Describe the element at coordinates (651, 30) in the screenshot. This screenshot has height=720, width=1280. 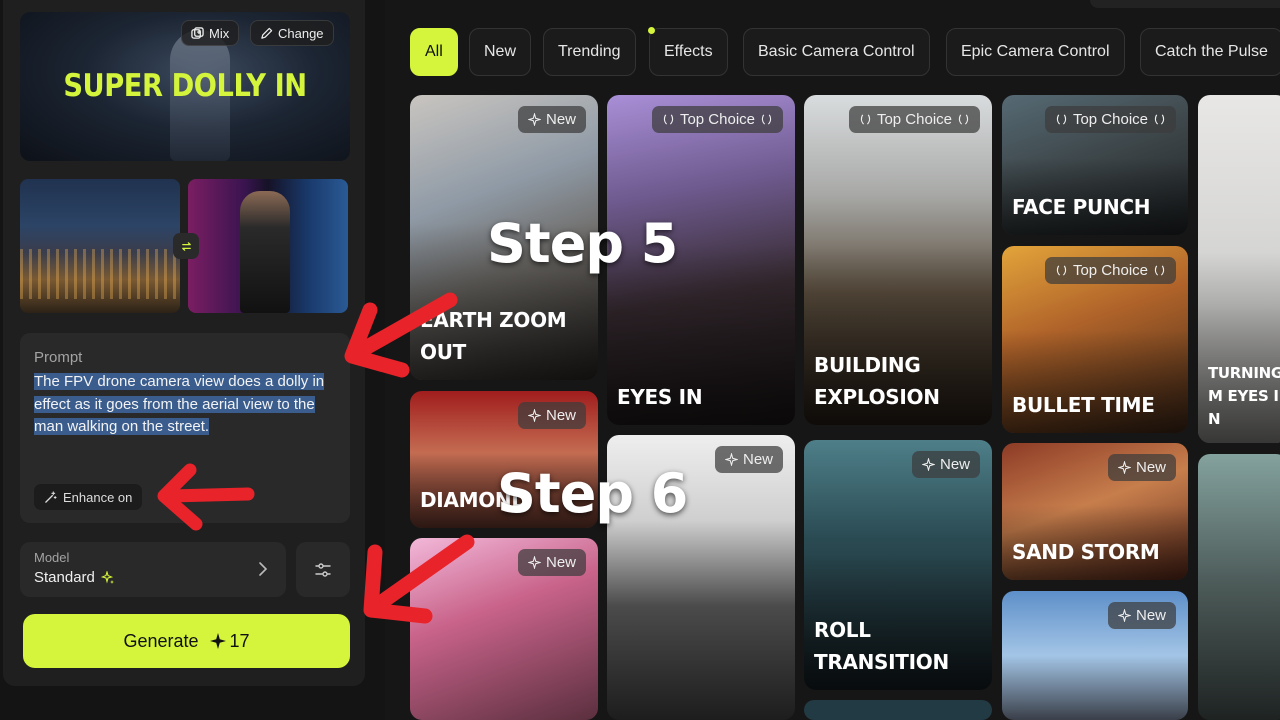
I see `new-indicator-dot` at that location.